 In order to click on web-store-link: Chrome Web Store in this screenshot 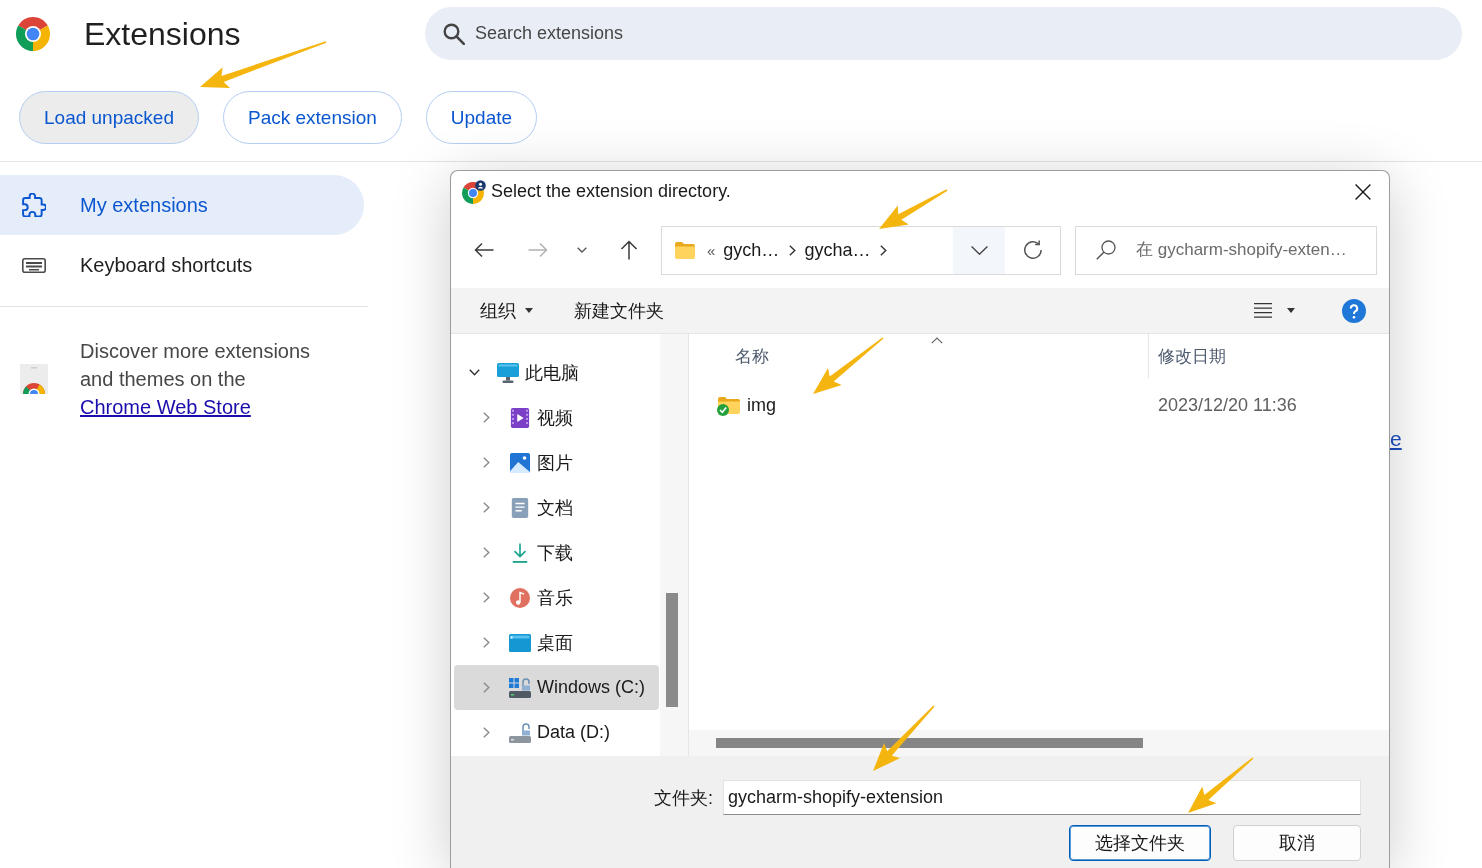, I will do `click(165, 407)`.